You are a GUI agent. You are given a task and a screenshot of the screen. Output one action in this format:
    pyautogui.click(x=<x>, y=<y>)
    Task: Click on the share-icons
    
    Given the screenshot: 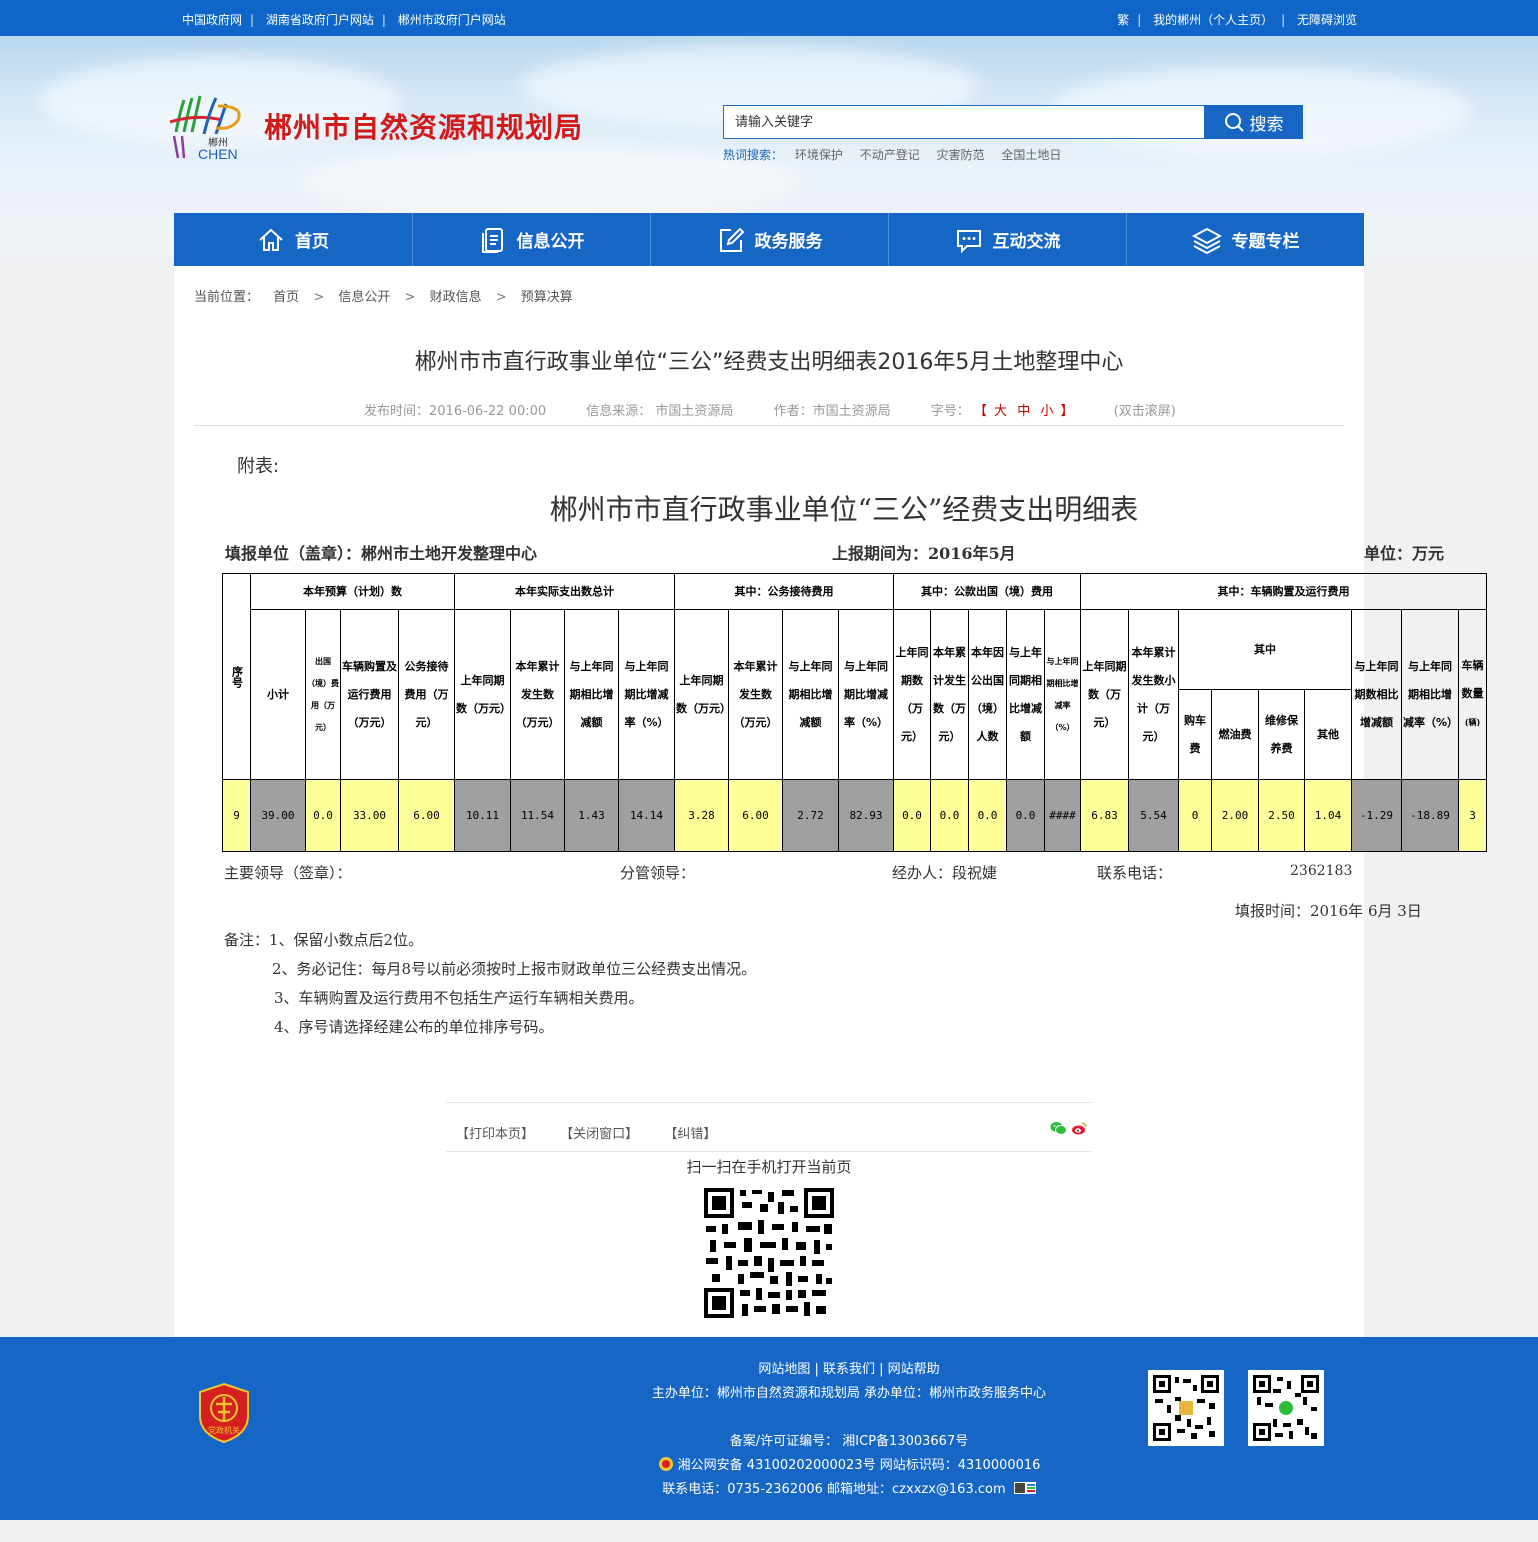 What is the action you would take?
    pyautogui.click(x=1069, y=1128)
    